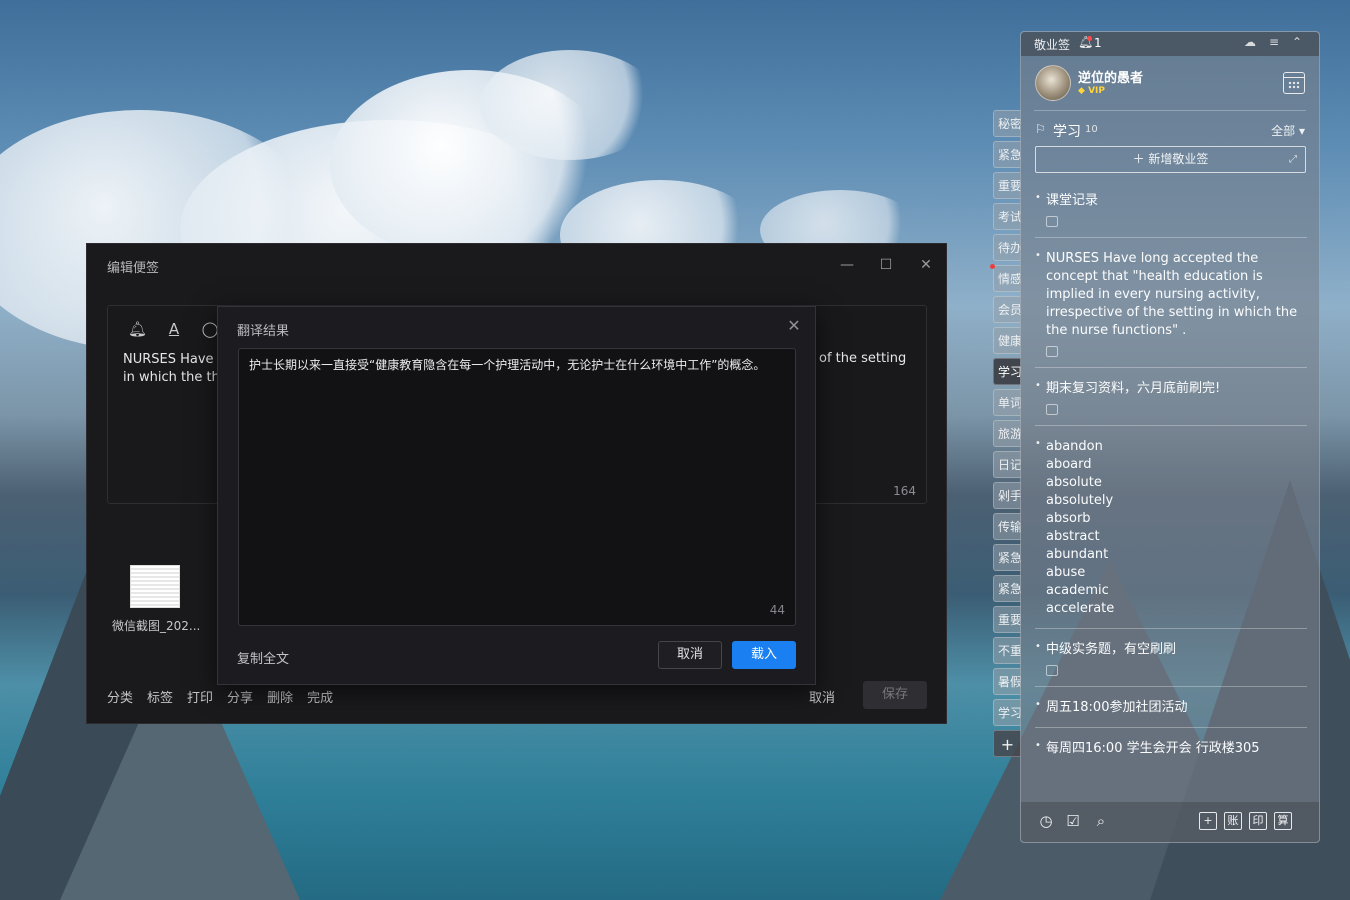  What do you see at coordinates (1111, 78) in the screenshot?
I see `username: 逆位的愚者` at bounding box center [1111, 78].